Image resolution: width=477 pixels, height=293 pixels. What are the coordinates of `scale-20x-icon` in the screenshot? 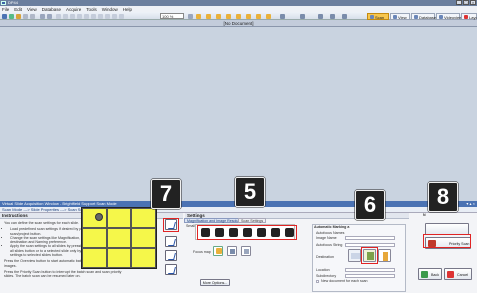 It's located at (238, 16).